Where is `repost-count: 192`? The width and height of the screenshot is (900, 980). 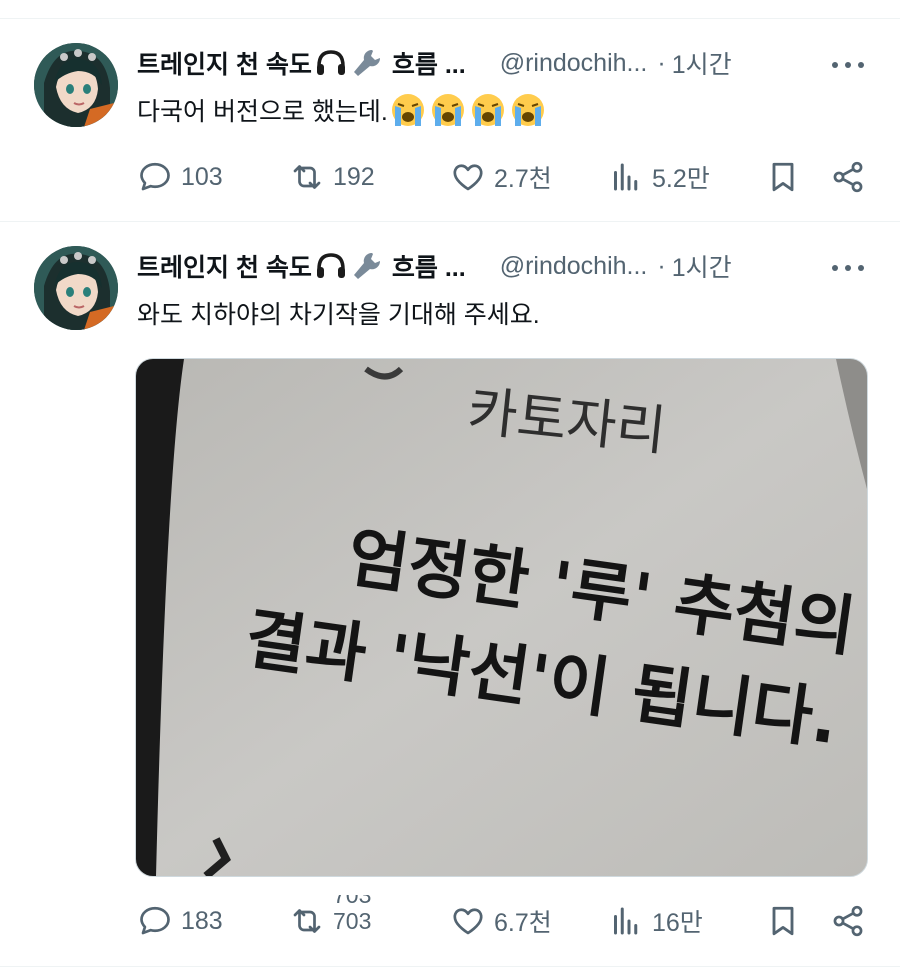
repost-count: 192 is located at coordinates (354, 176).